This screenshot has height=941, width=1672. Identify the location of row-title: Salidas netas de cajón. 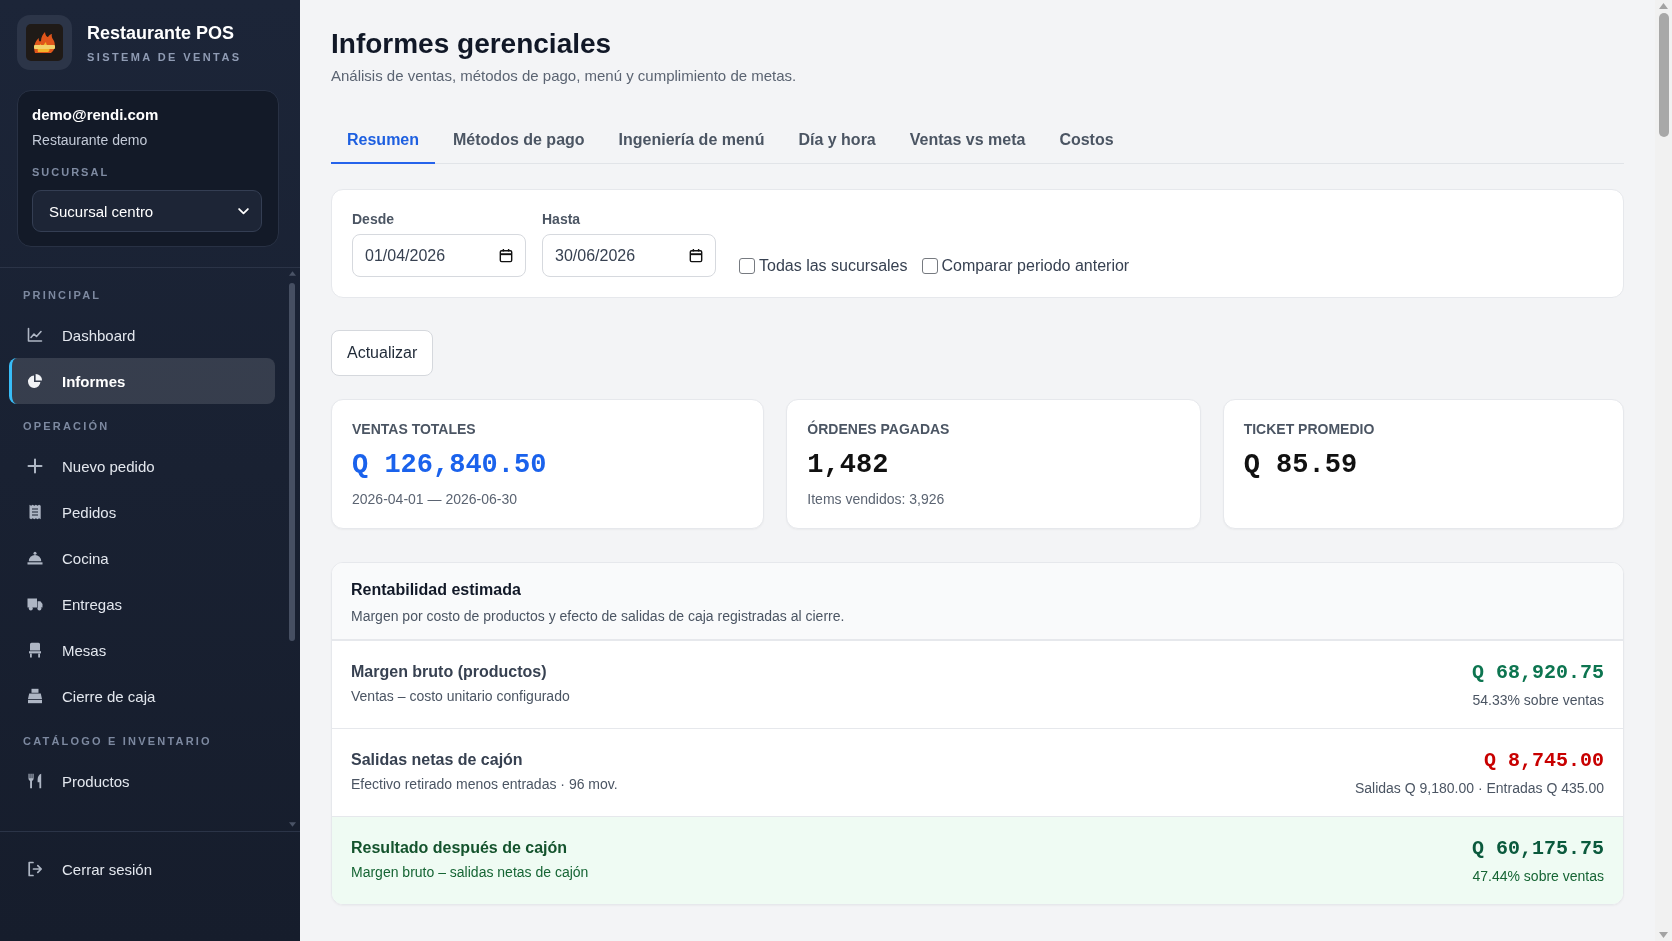
(437, 760).